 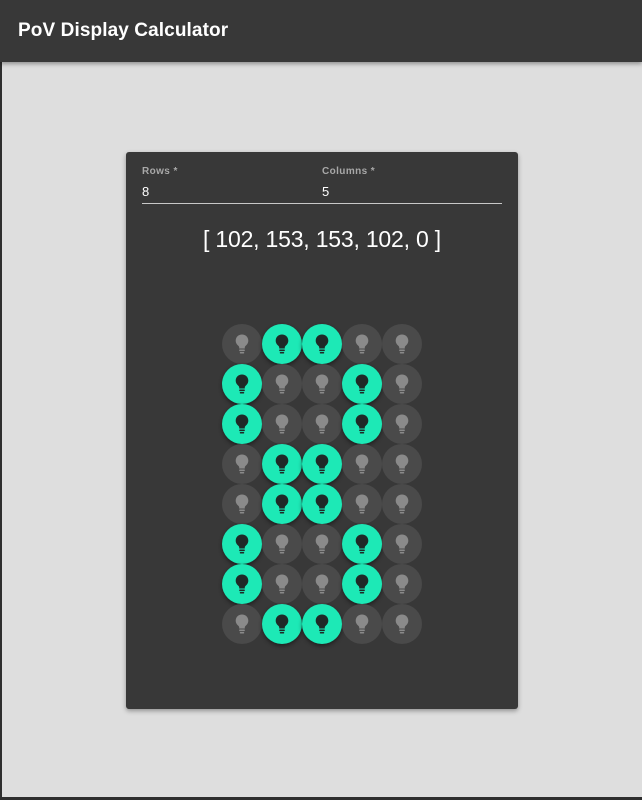 What do you see at coordinates (322, 239) in the screenshot?
I see `output-array: [ 102, 153, 153, 102, 0 ]` at bounding box center [322, 239].